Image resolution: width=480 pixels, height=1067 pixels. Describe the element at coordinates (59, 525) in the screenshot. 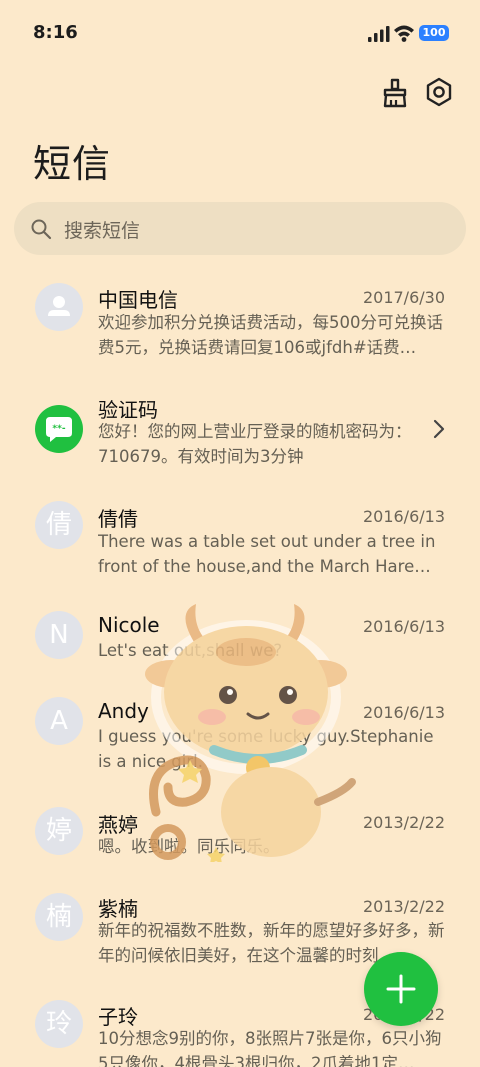

I see `avatar: 倩` at that location.